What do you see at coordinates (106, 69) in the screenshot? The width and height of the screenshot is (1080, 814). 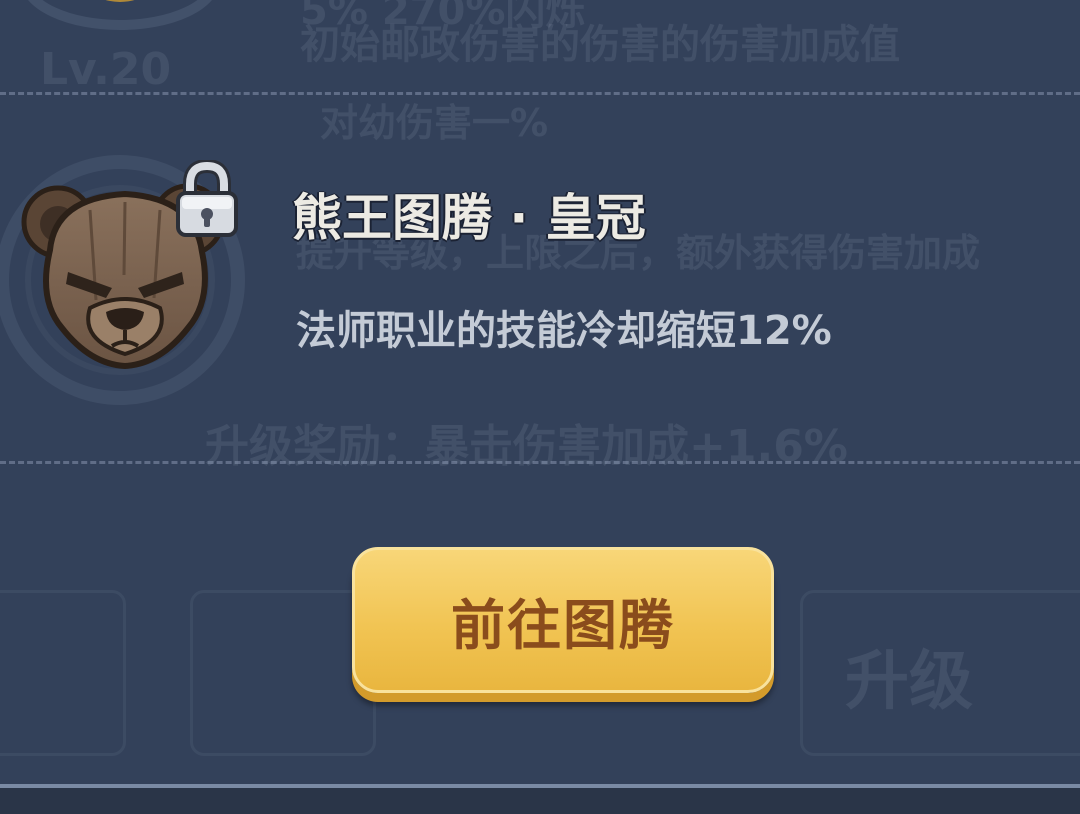 I see `faded-level-text: Lv.20` at bounding box center [106, 69].